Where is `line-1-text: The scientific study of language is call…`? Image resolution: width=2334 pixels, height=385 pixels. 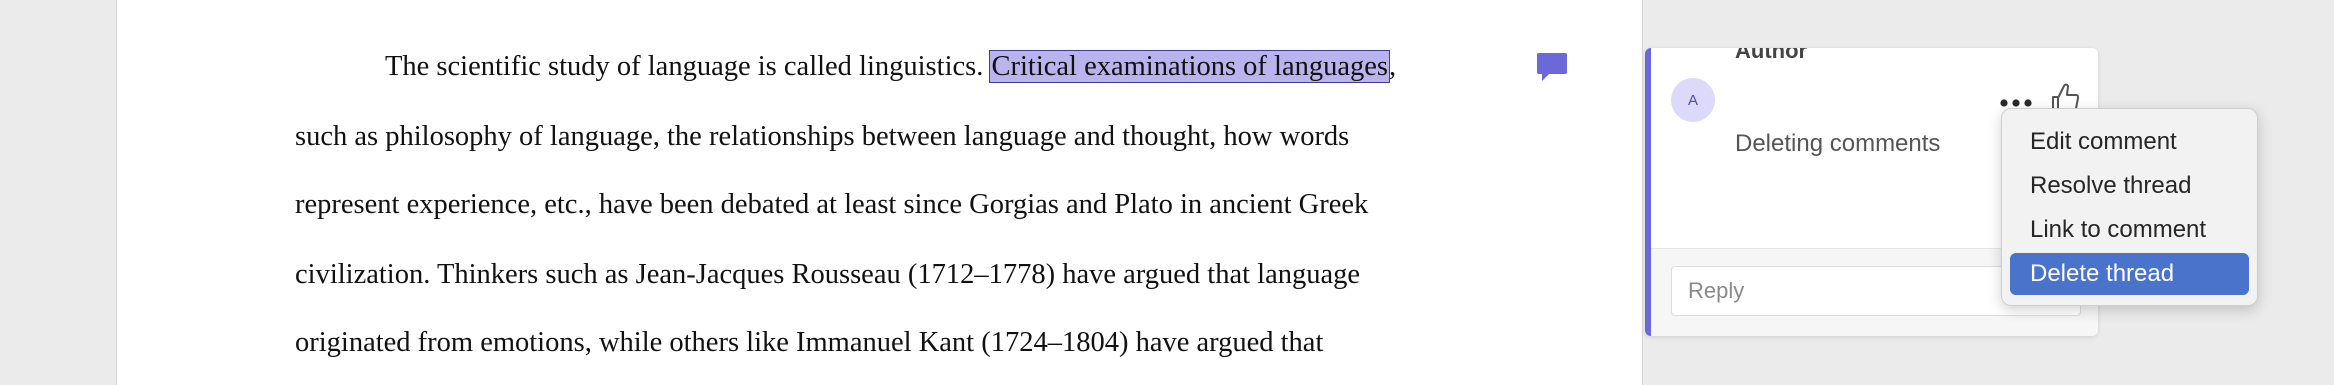
line-1-text: The scientific study of language is call… is located at coordinates (688, 66).